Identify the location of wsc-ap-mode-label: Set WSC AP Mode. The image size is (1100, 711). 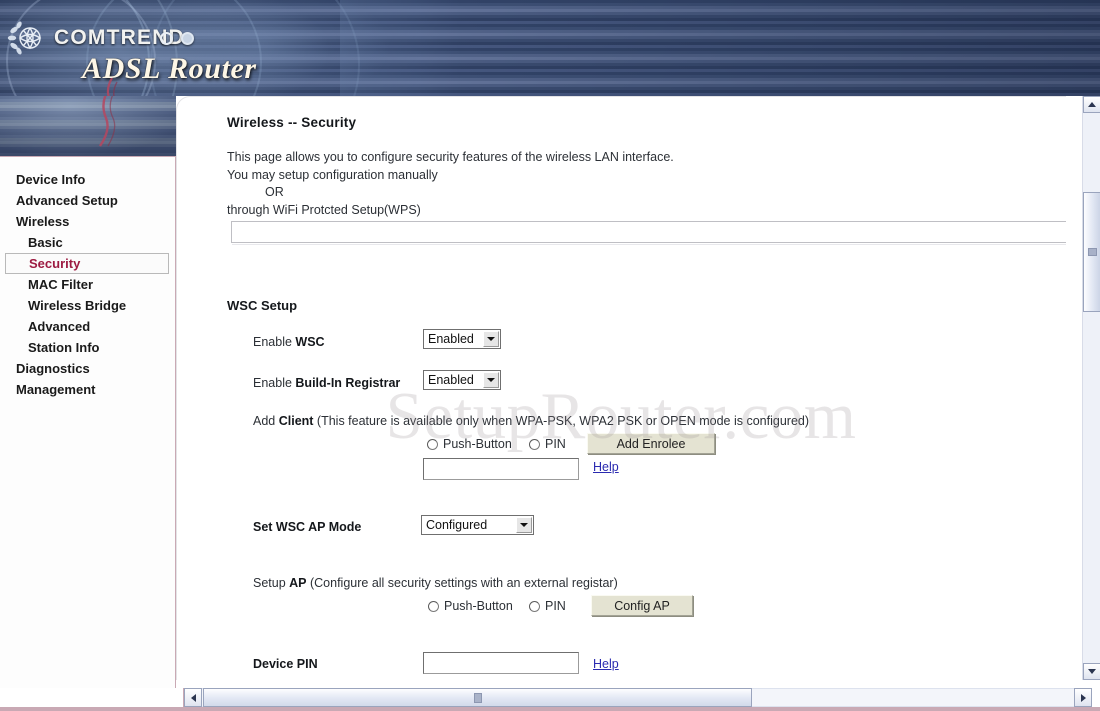
(307, 527).